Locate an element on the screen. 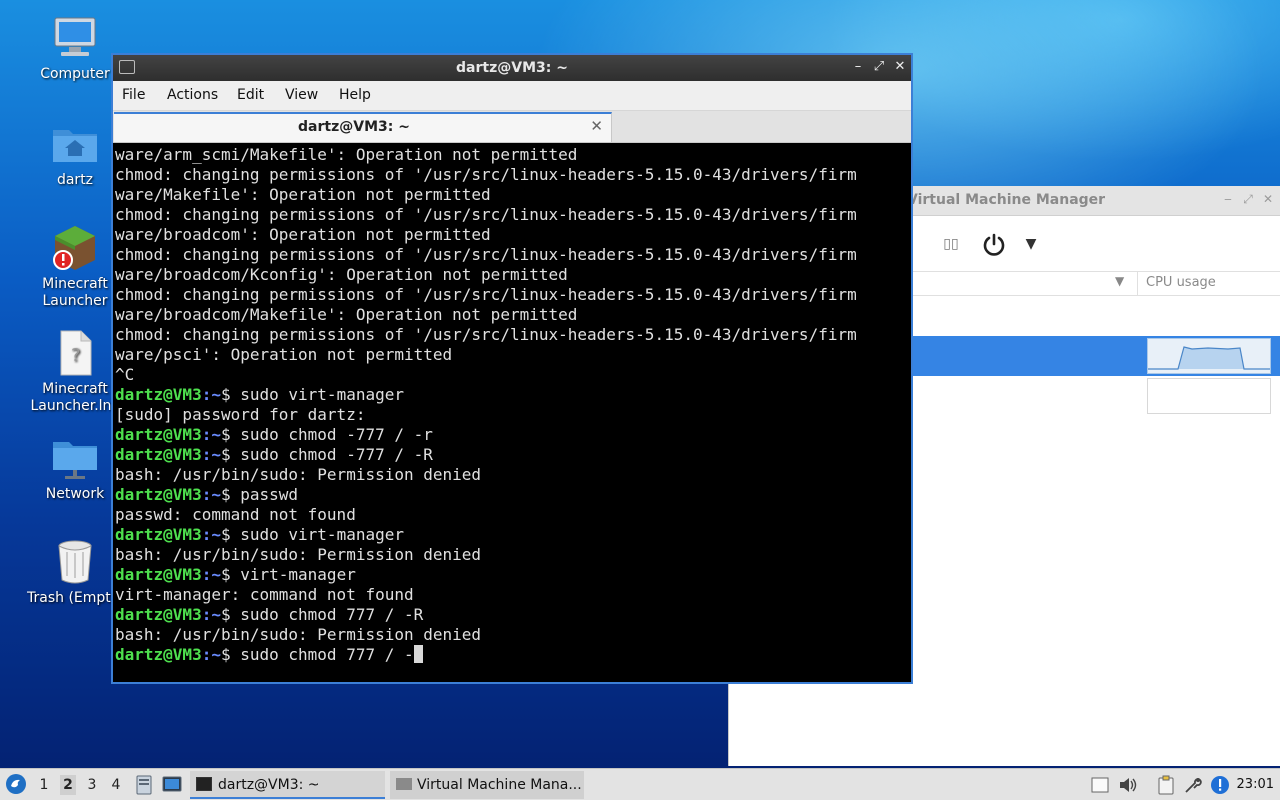  terminal-menubar: File Actions Edit View Help is located at coordinates (512, 96).